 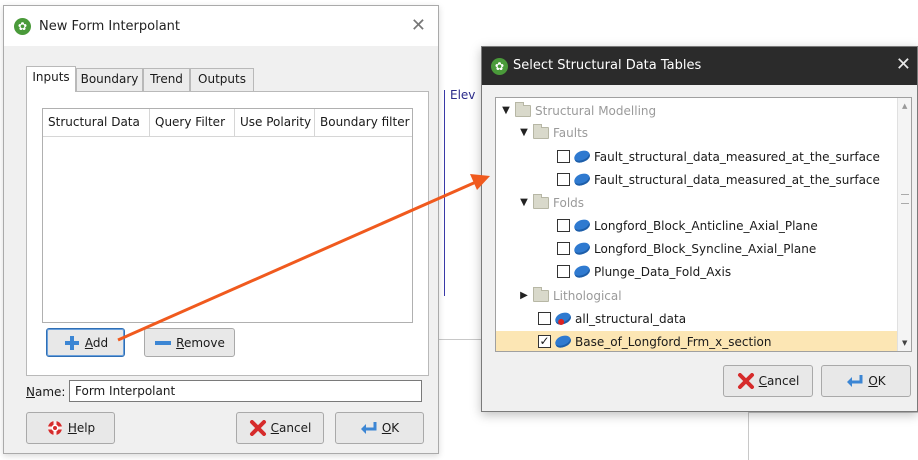 I want to click on tree-node-faults: ▼ Faults, so click(x=697, y=132).